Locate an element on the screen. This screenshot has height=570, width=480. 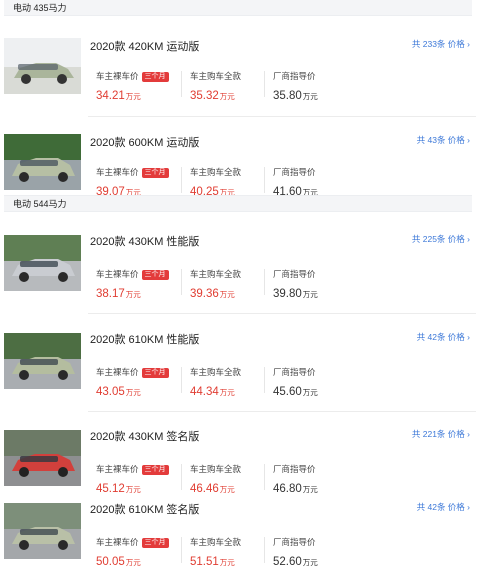
full-price-value: 35.32 is located at coordinates (204, 96).